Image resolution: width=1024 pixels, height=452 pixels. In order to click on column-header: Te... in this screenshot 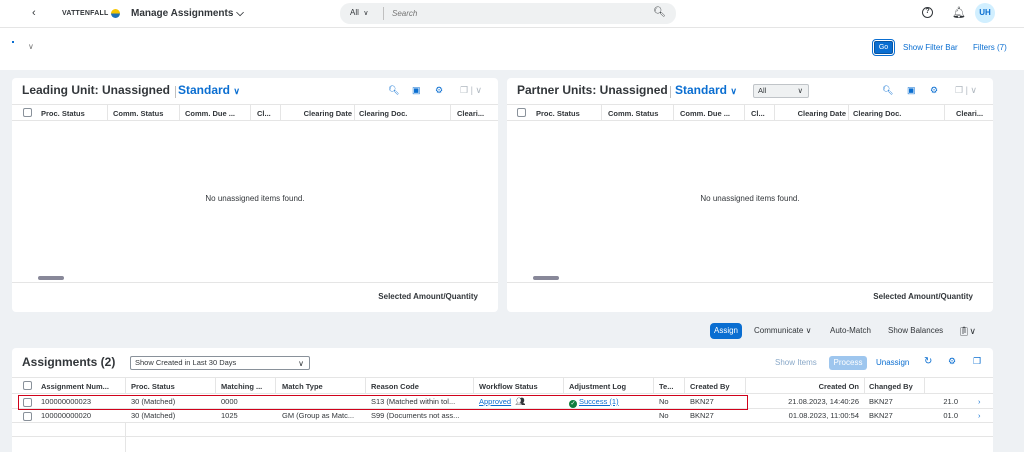, I will do `click(669, 386)`.